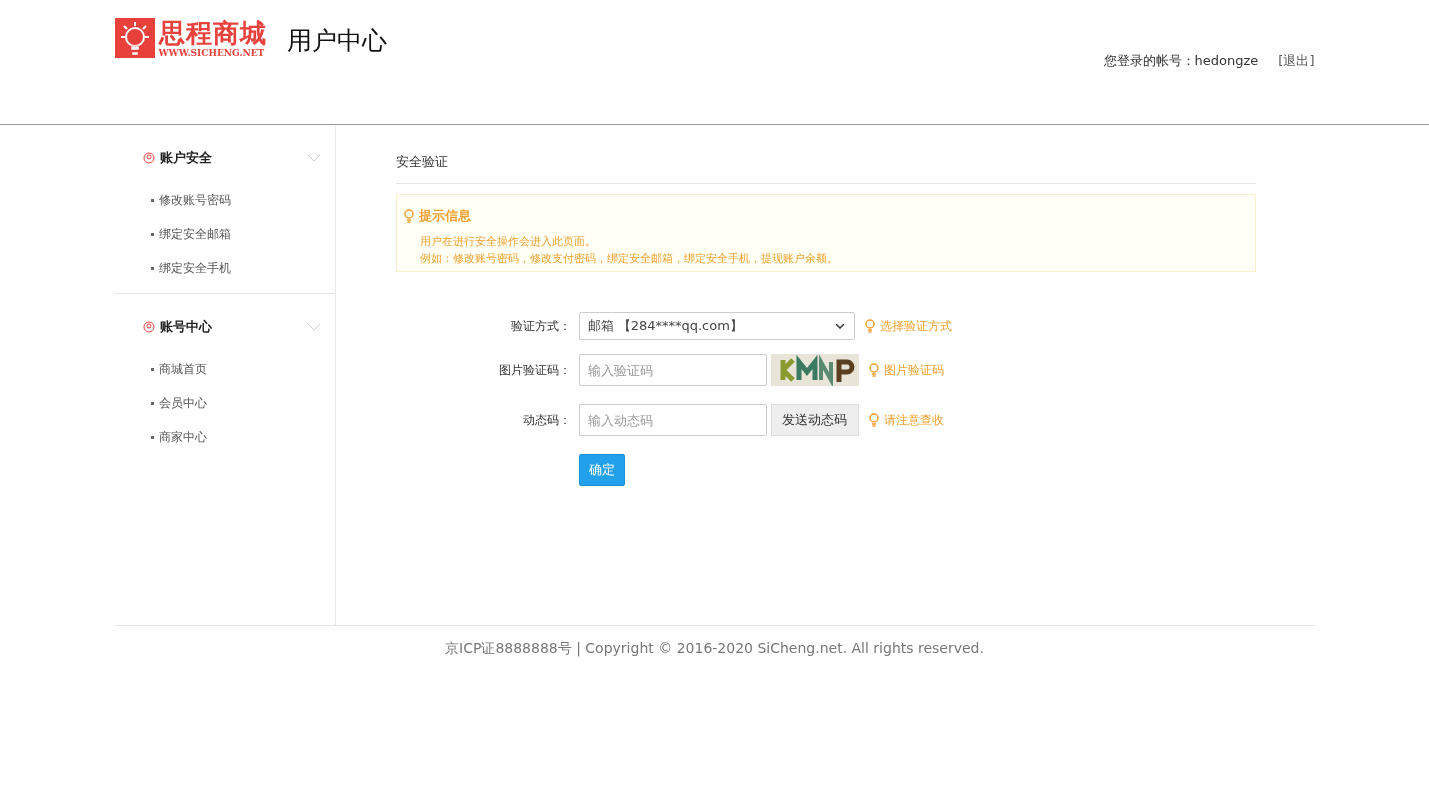  Describe the element at coordinates (714, 648) in the screenshot. I see `footer-copyright: 京ICP证8888888号 | Copyright © 2016-2020 SiCheng.net. All rights reserved.` at that location.